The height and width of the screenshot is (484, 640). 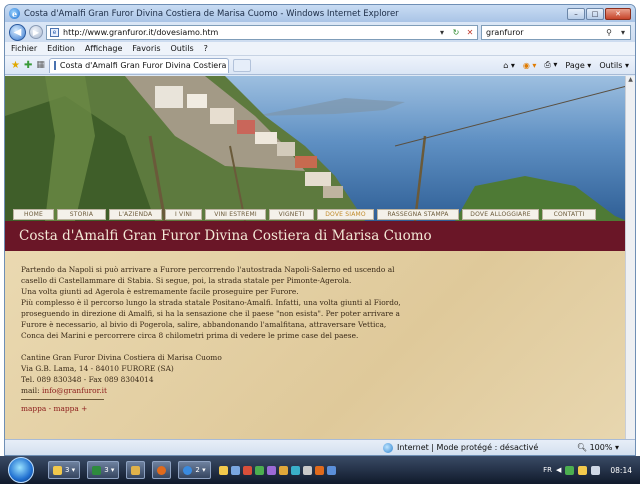 I want to click on firefox-icon, so click(x=162, y=470).